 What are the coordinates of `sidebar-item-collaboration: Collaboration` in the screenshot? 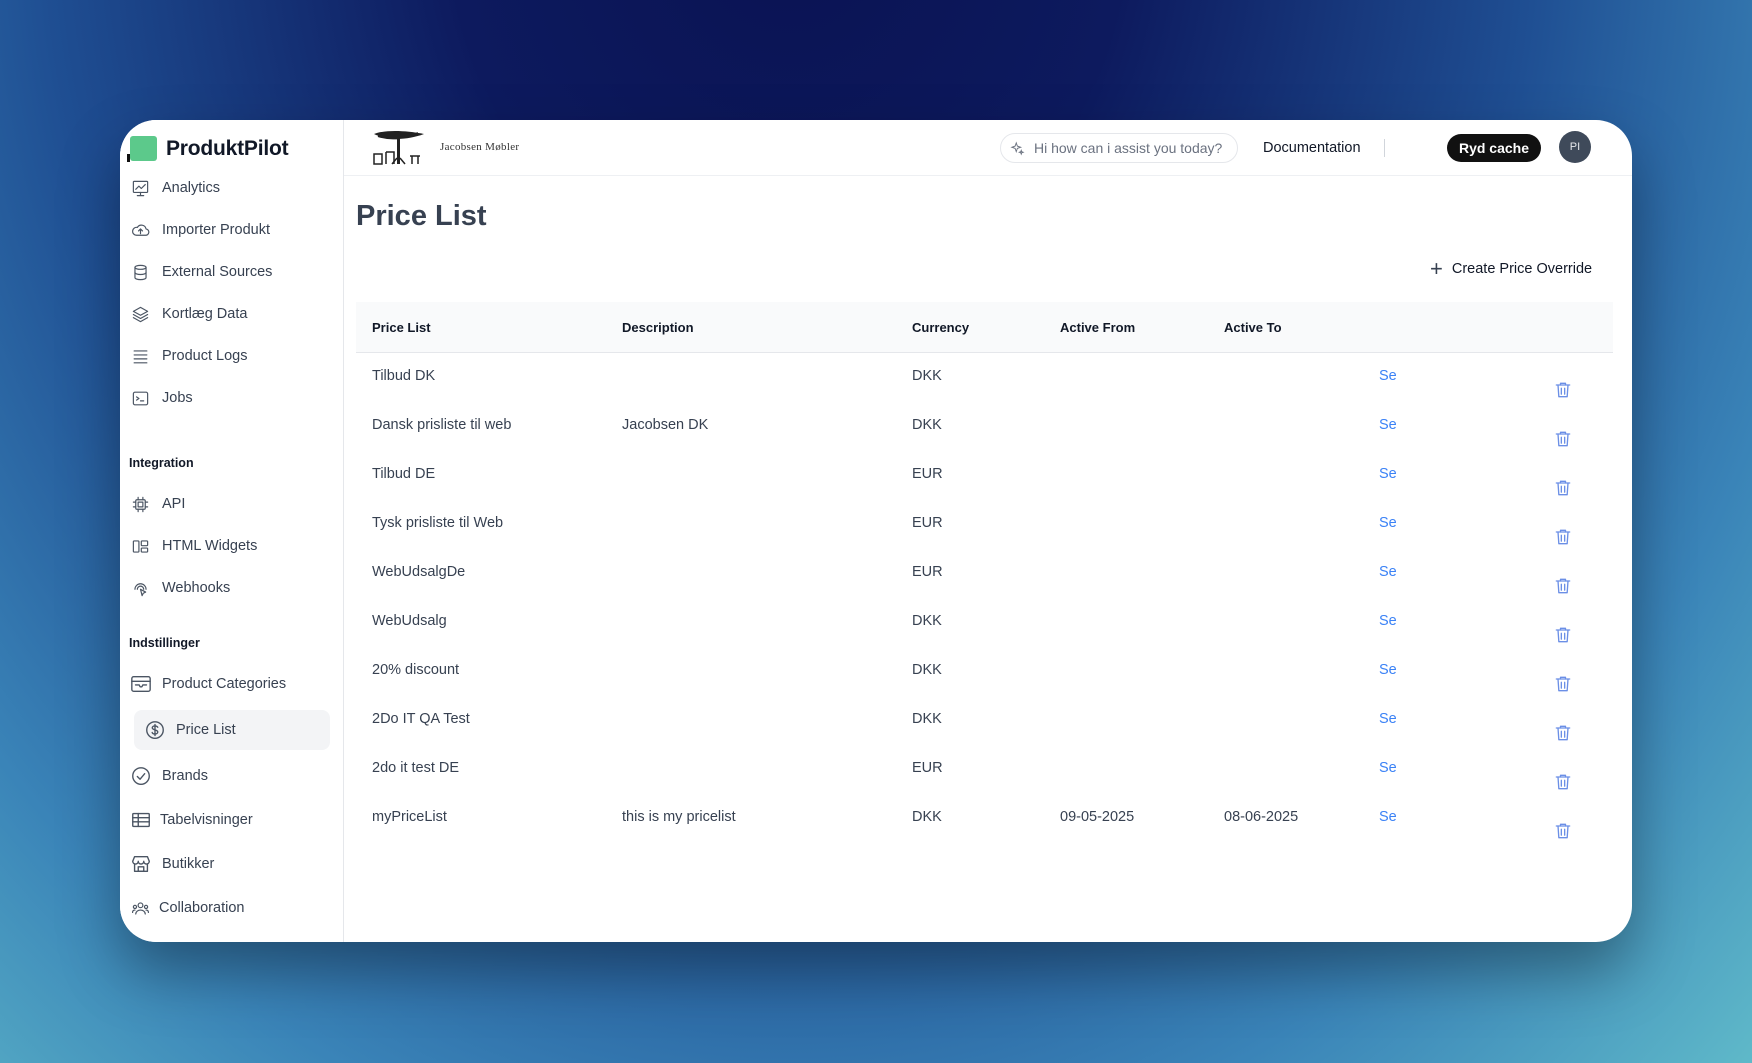 It's located at (187, 908).